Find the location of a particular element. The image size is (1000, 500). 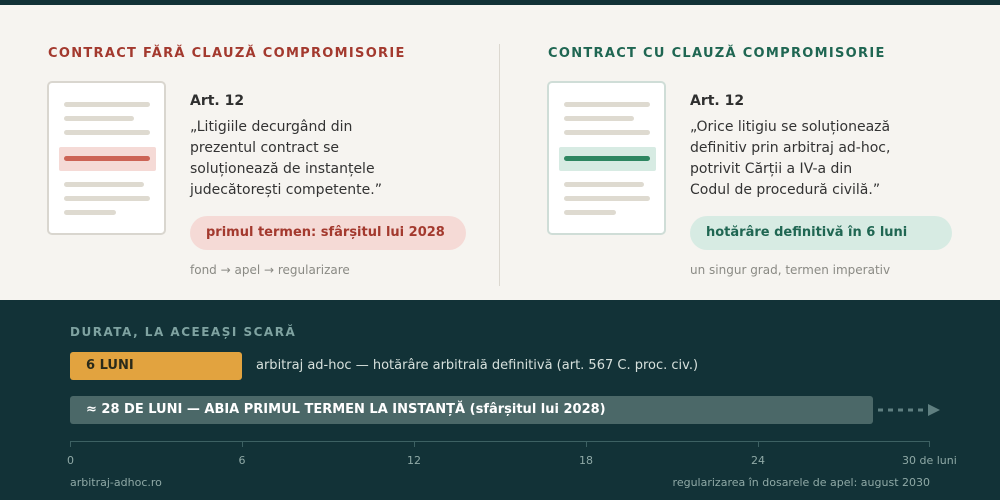

timeline-axis is located at coordinates (500, 441).